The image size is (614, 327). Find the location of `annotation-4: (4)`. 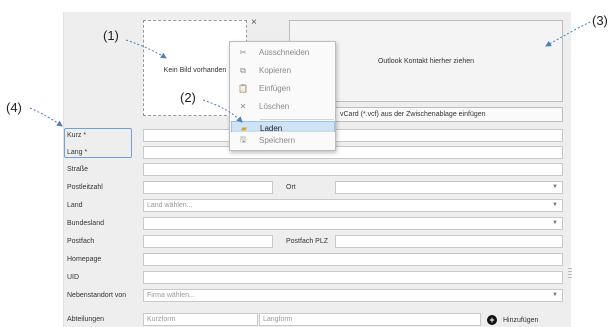

annotation-4: (4) is located at coordinates (14, 107).